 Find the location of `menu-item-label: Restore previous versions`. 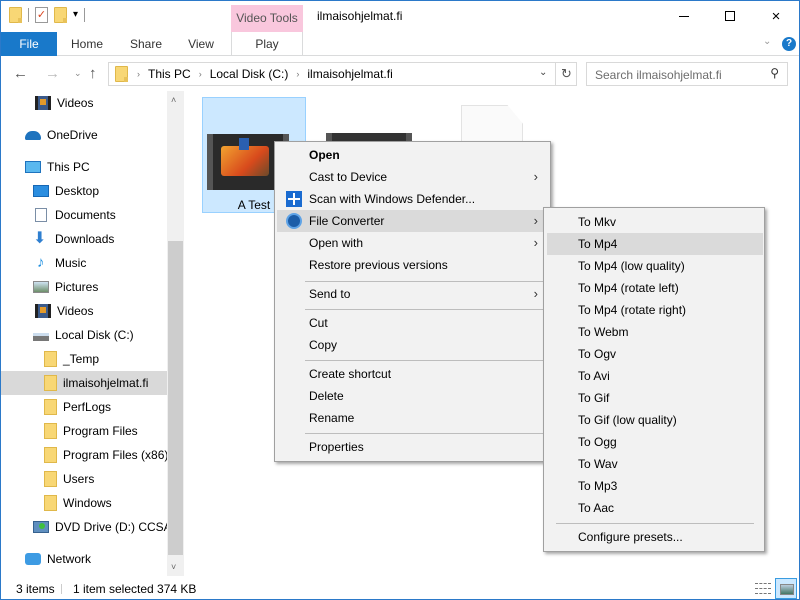

menu-item-label: Restore previous versions is located at coordinates (378, 265).